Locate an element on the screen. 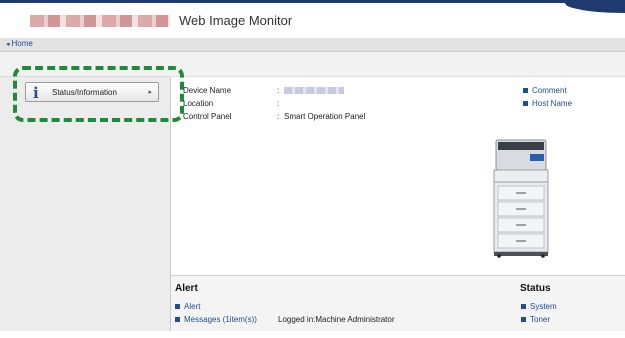 Image resolution: width=625 pixels, height=338 pixels. control-panel-row: Control Panel : Smart Operation Panel is located at coordinates (333, 118).